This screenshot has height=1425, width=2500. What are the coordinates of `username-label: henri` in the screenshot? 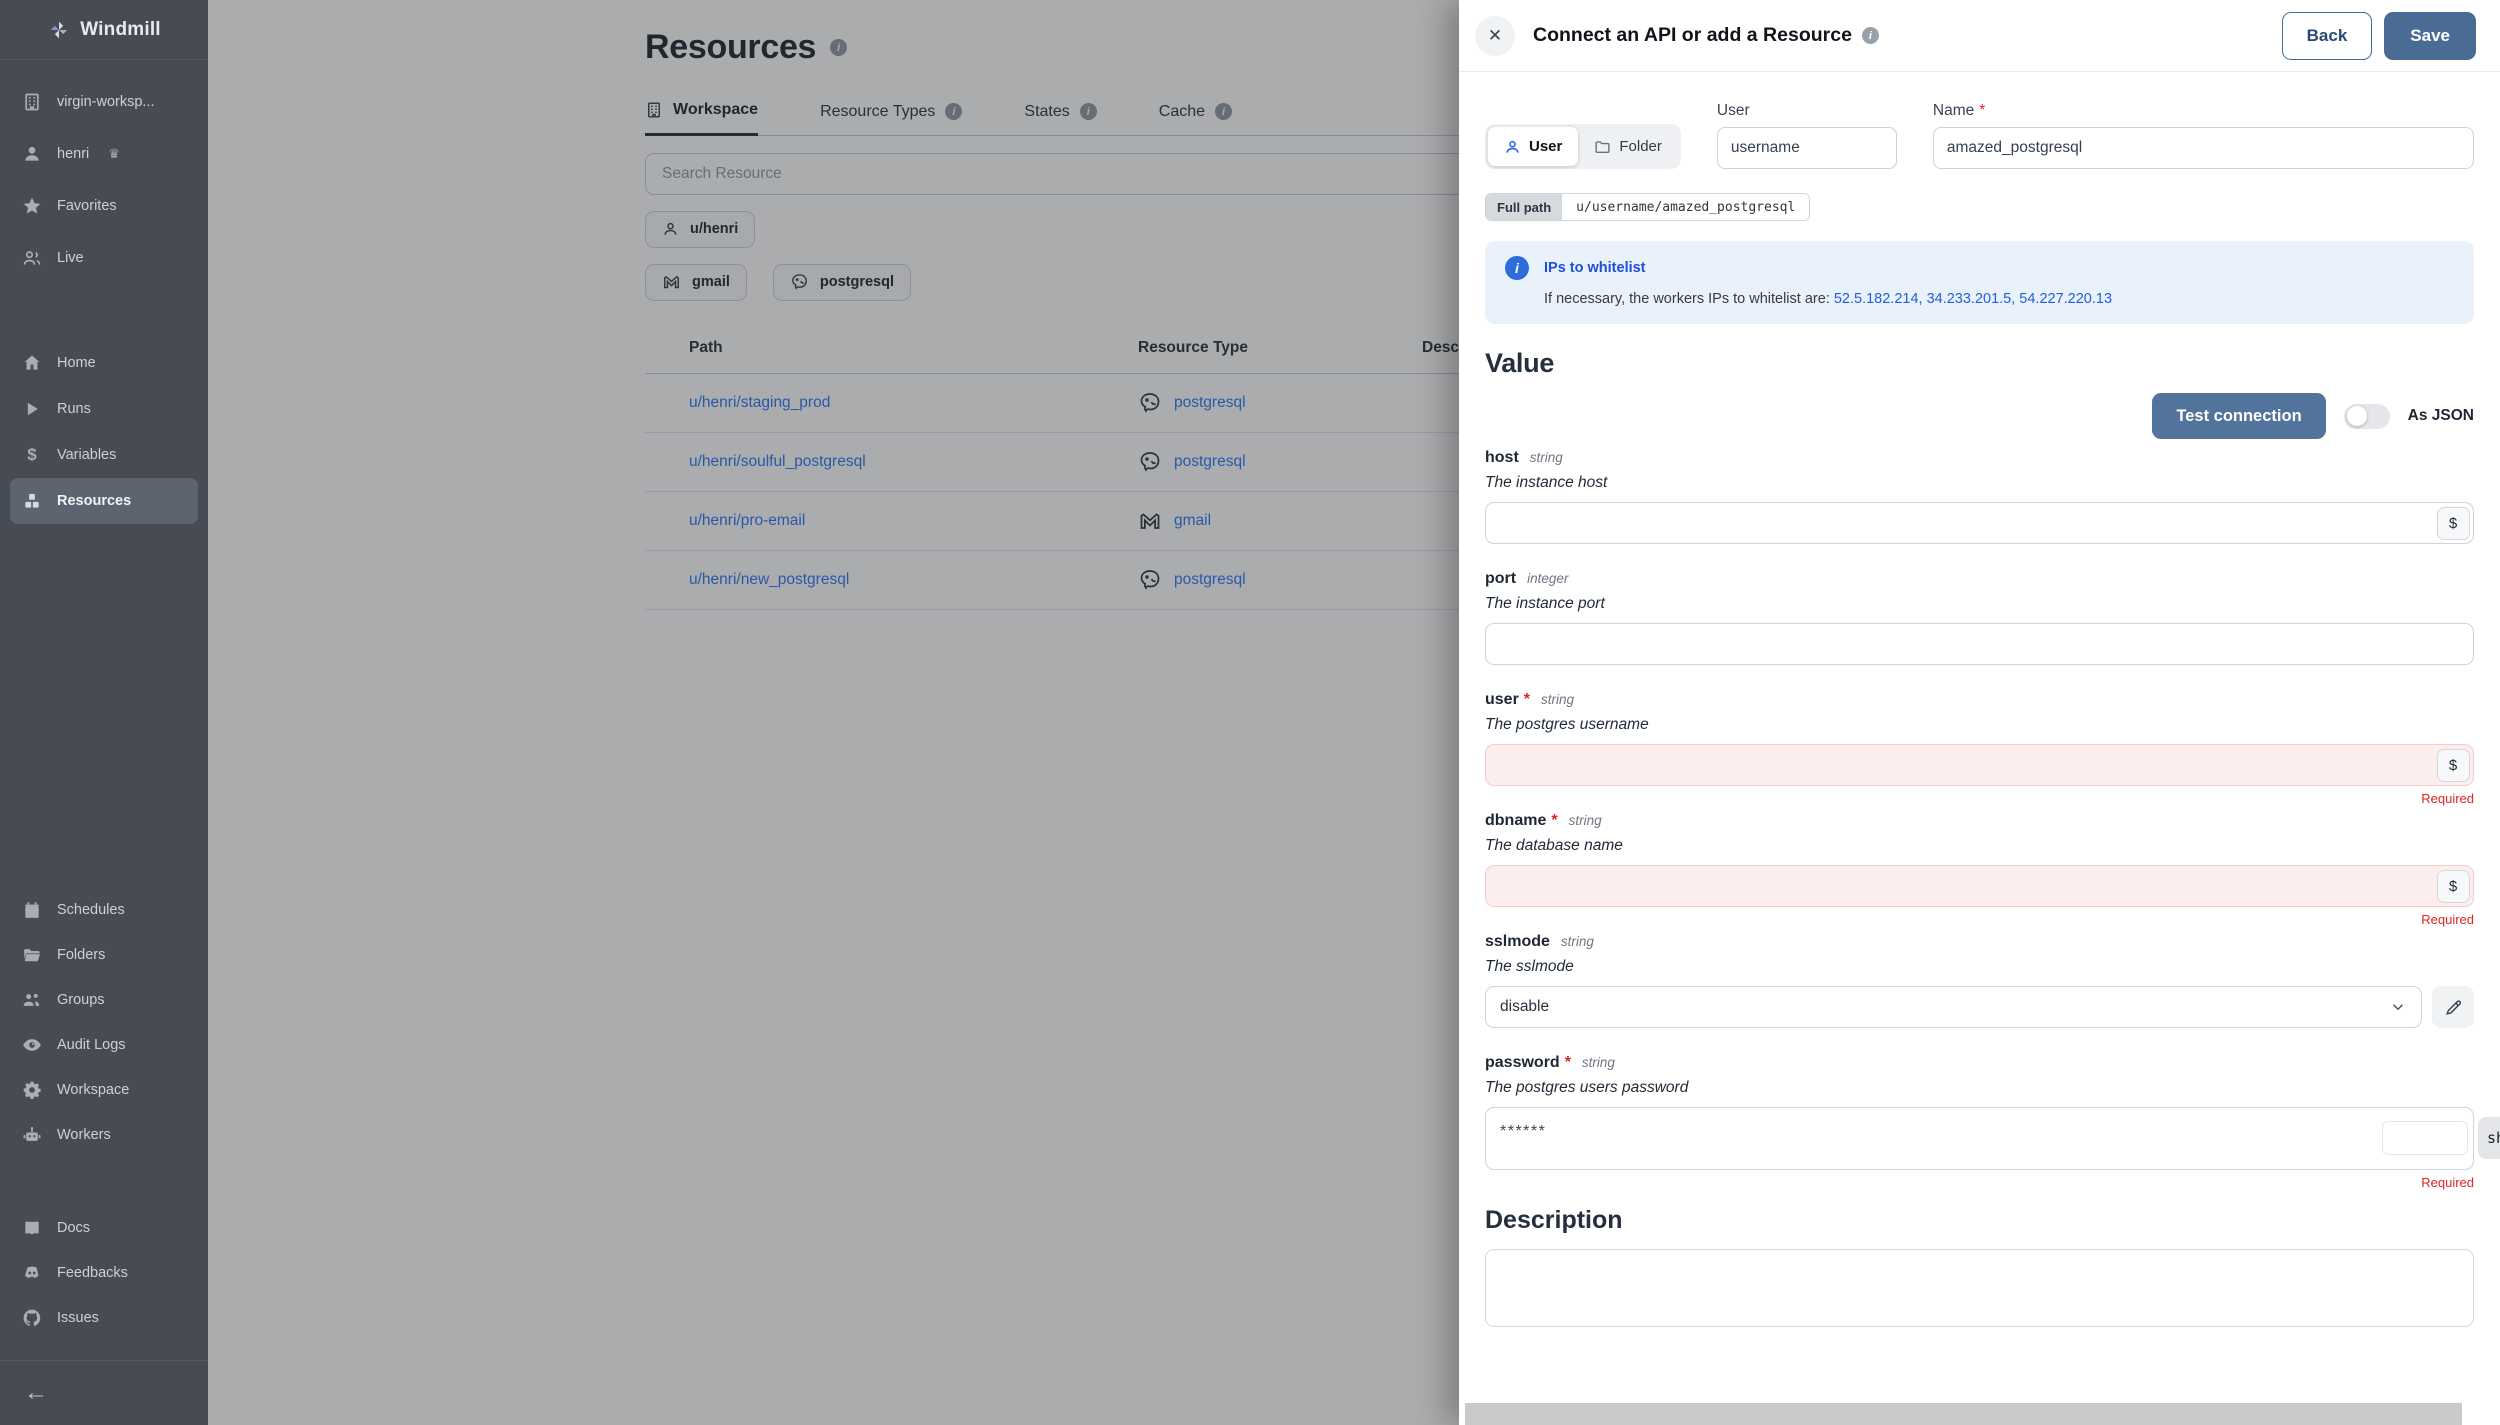 It's located at (73, 154).